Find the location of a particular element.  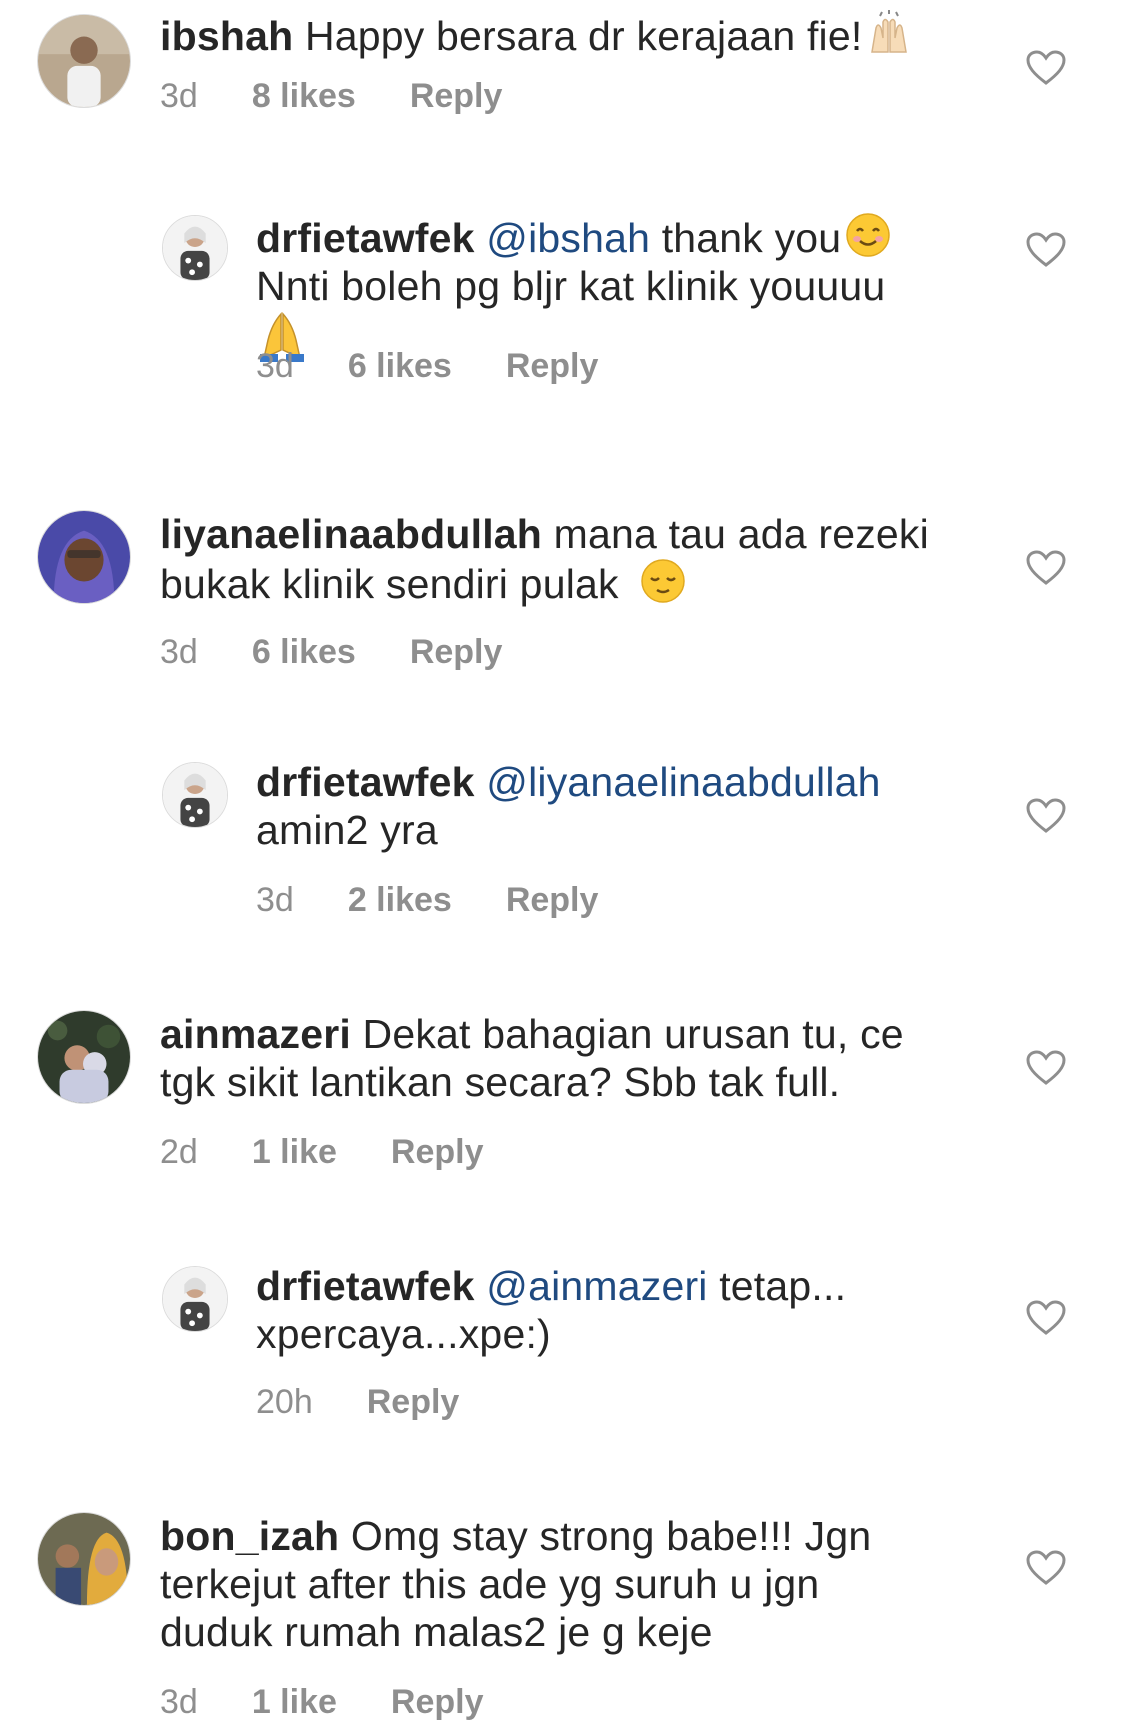

comment-meta: 2d 1 like Reply is located at coordinates (349, 1152).